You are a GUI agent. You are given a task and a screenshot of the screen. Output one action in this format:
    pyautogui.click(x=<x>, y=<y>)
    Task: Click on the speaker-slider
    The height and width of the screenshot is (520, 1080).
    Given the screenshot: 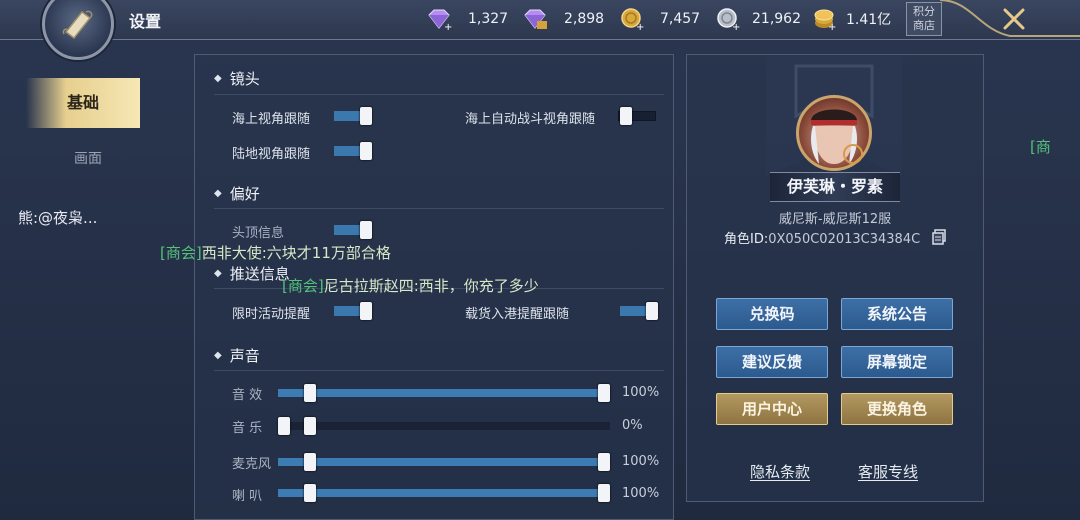 What is the action you would take?
    pyautogui.click(x=444, y=493)
    